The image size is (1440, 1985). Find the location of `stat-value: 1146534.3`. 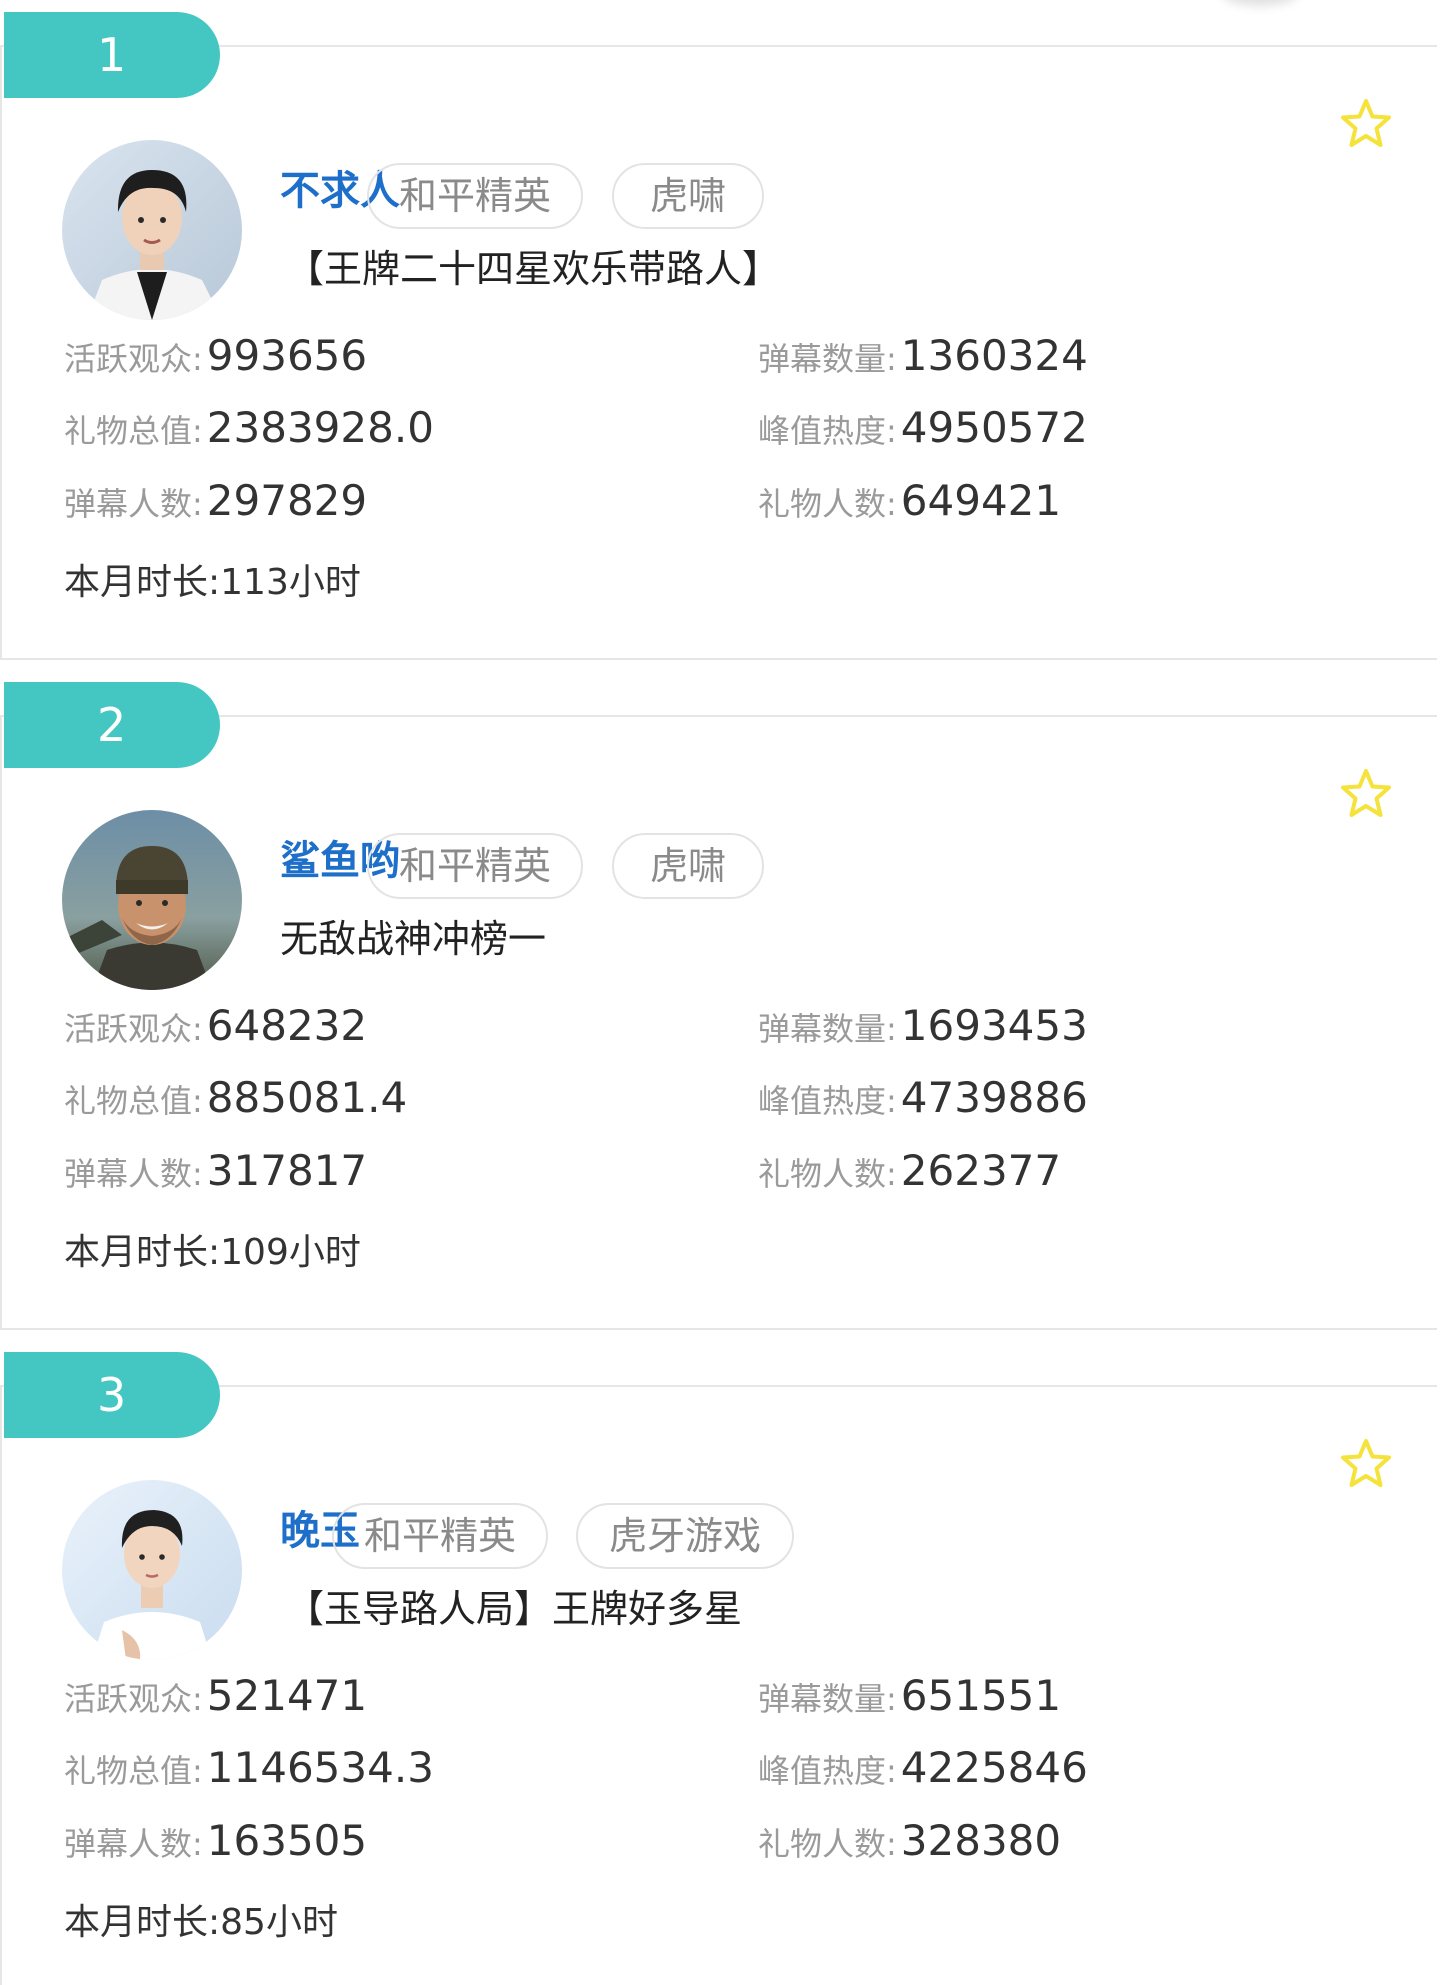

stat-value: 1146534.3 is located at coordinates (320, 1767).